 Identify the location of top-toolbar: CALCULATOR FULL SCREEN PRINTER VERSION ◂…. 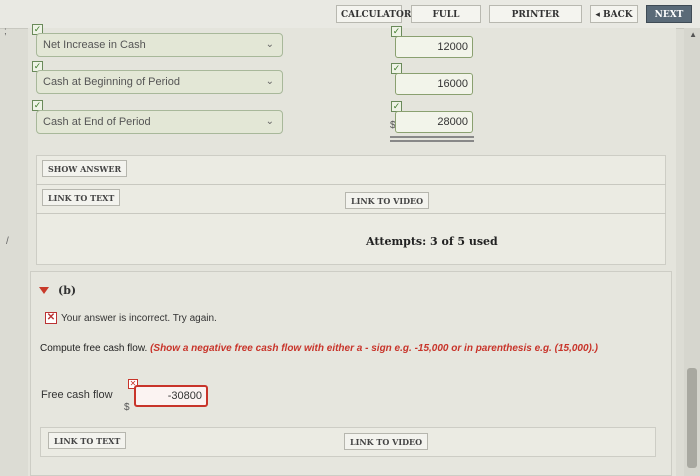
(350, 19).